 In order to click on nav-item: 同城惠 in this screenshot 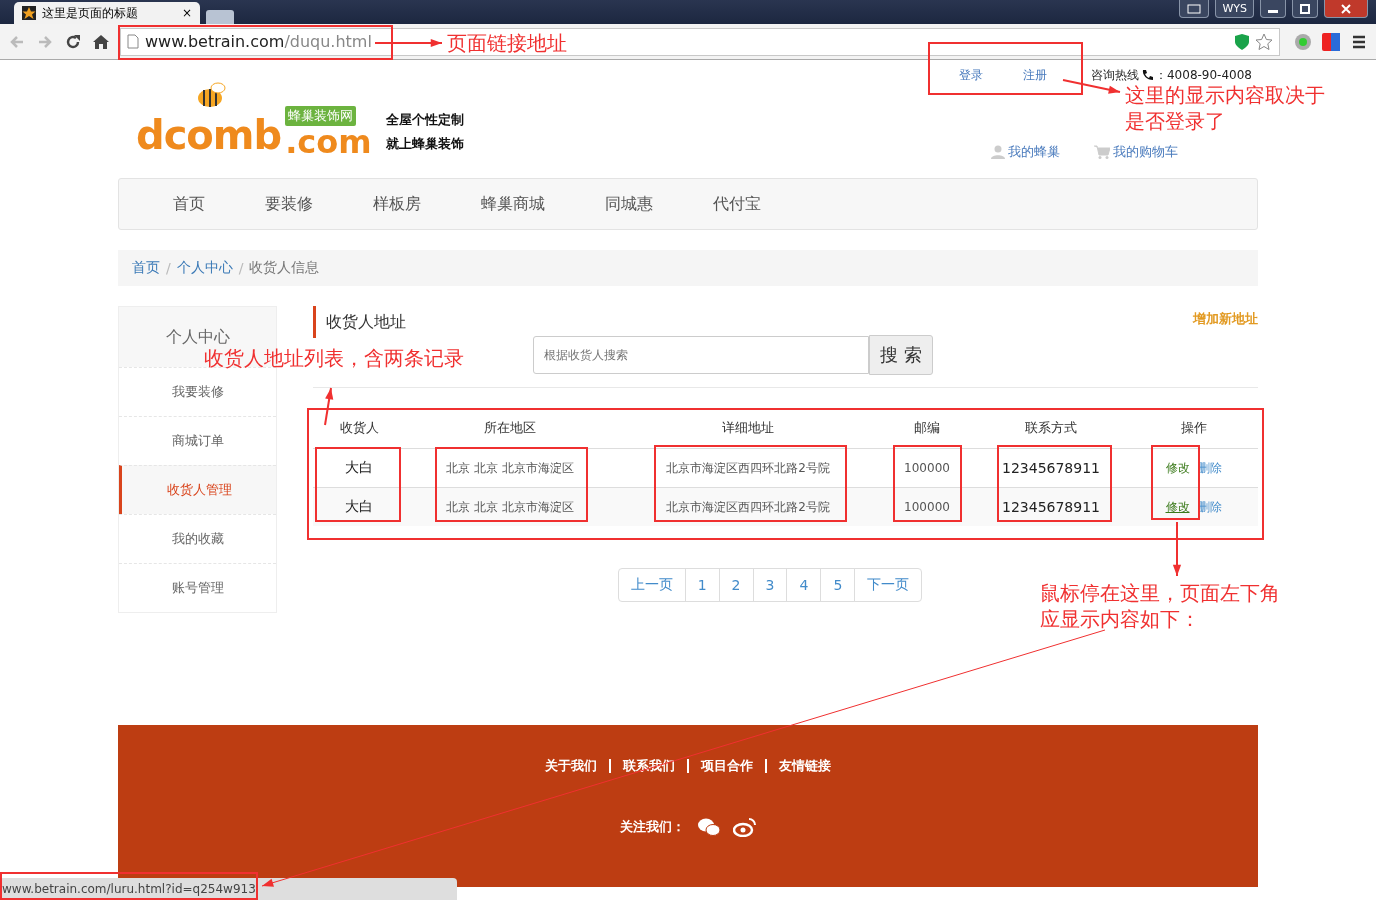, I will do `click(629, 204)`.